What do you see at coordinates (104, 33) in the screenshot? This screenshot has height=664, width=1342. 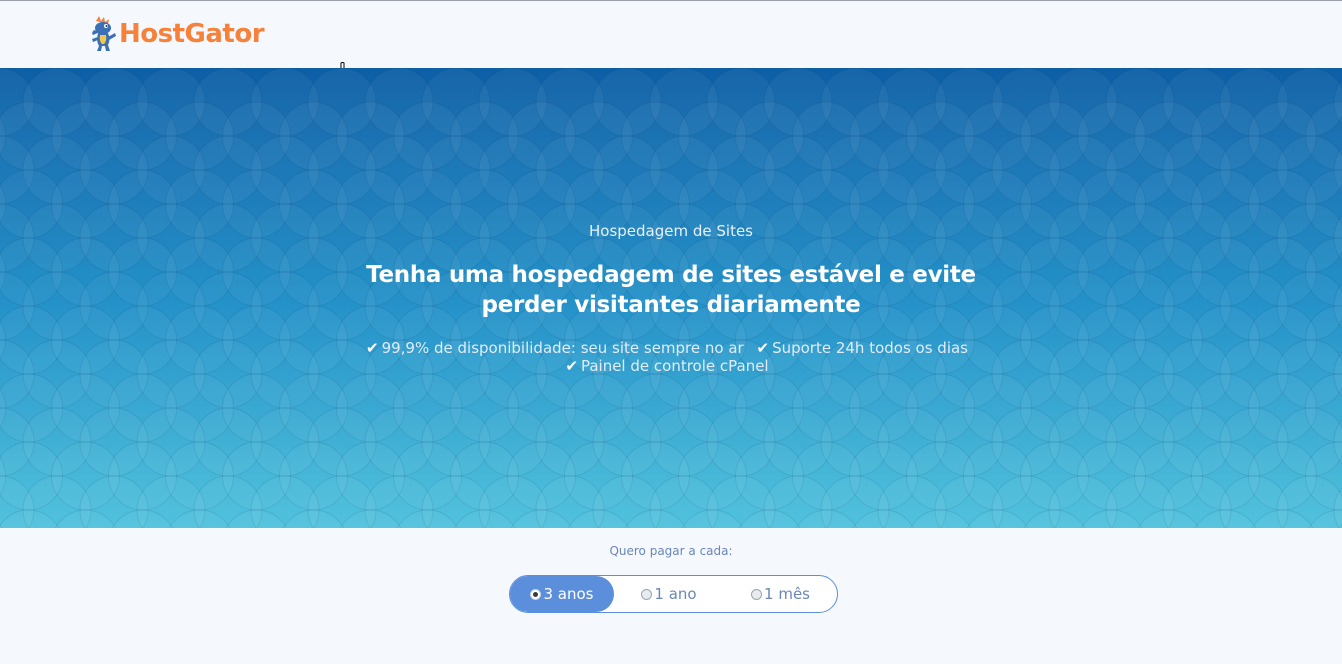 I see `gator-mascot-icon` at bounding box center [104, 33].